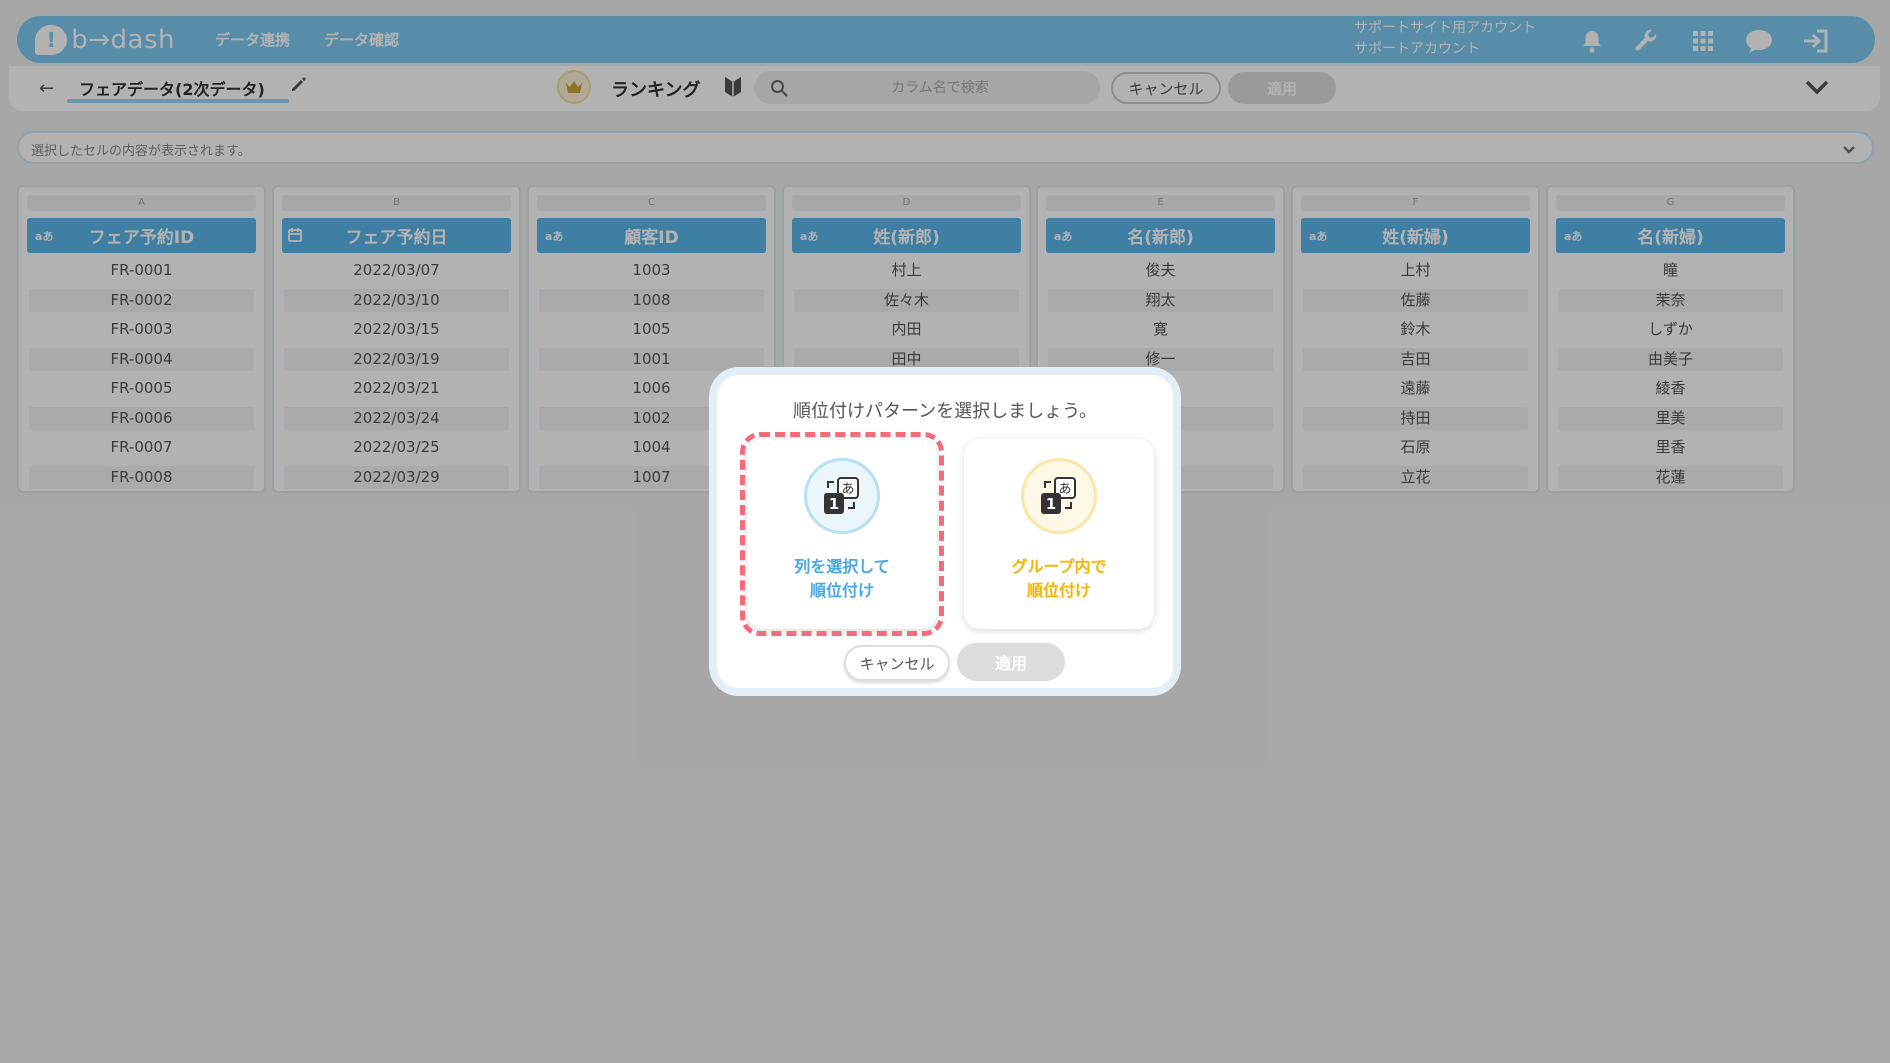 The image size is (1890, 1063). I want to click on option2-label: グループ内で 順位付け, so click(1059, 579).